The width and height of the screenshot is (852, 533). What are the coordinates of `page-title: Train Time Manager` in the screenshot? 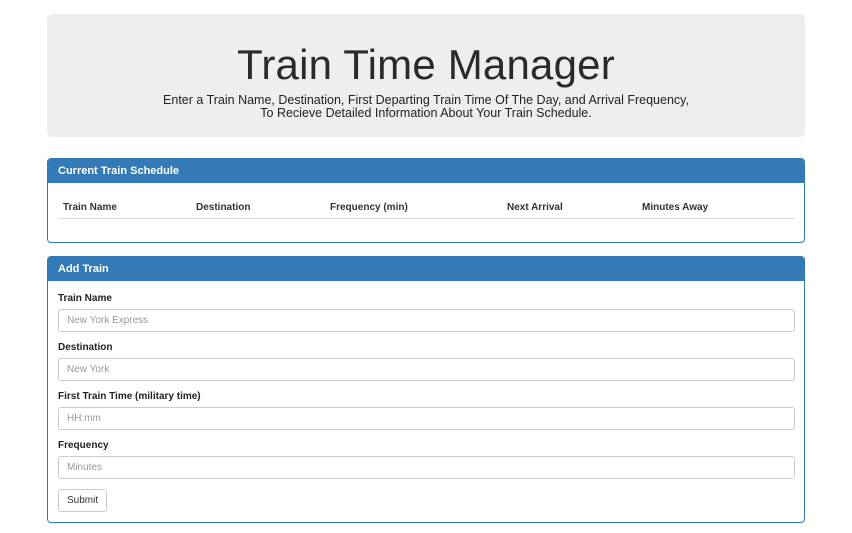 It's located at (426, 64).